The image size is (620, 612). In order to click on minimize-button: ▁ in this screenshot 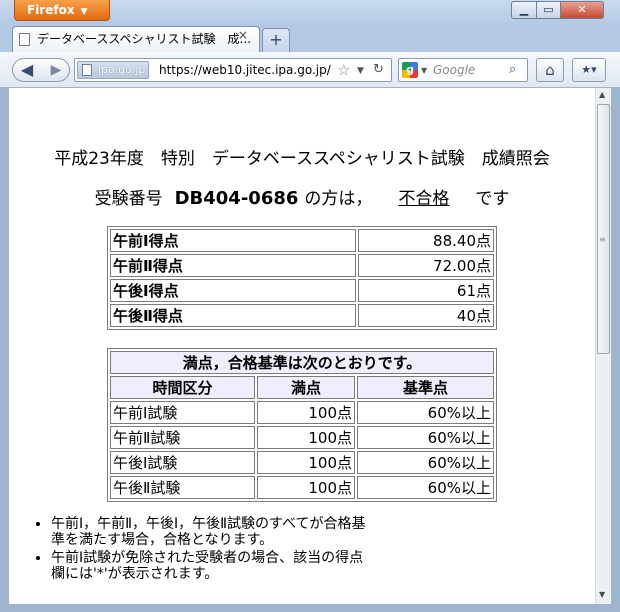, I will do `click(524, 10)`.